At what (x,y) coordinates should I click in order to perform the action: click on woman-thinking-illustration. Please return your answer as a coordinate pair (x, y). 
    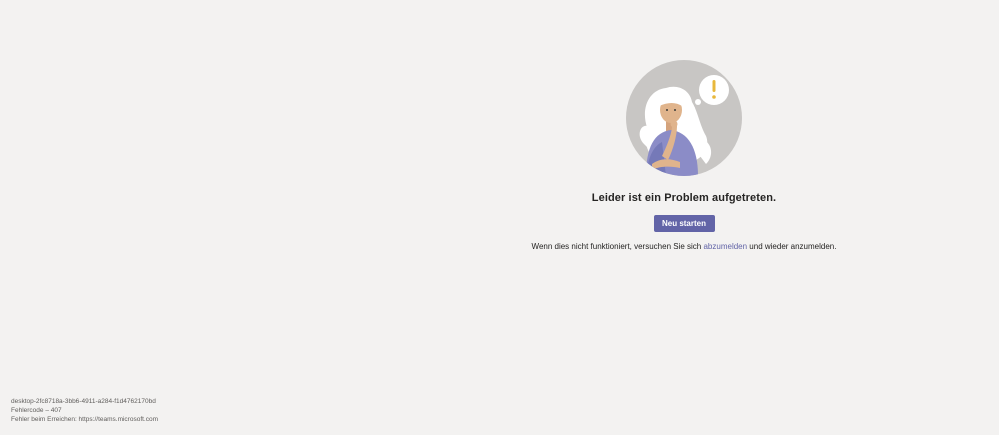
    Looking at the image, I should click on (684, 118).